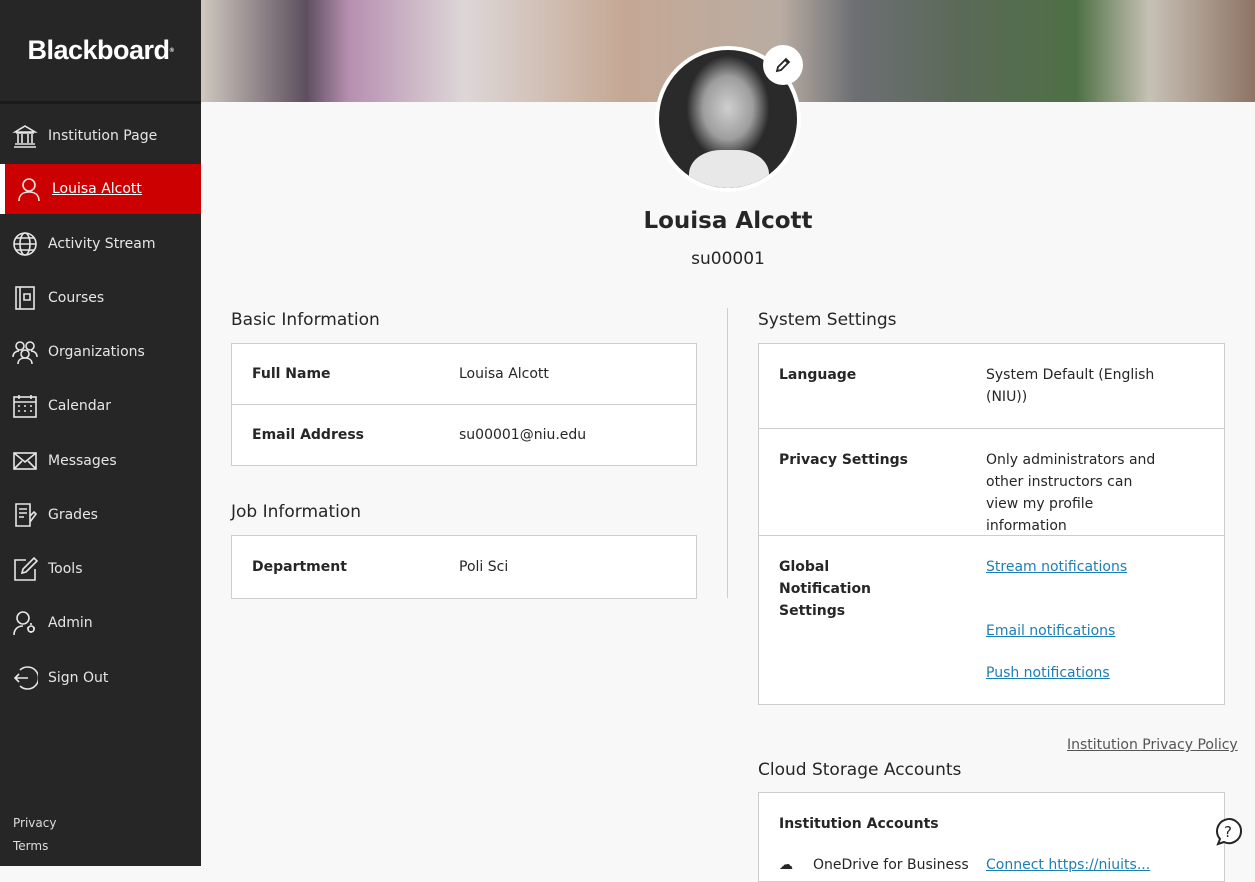 Image resolution: width=1255 pixels, height=882 pixels. I want to click on envelope-icon, so click(25, 461).